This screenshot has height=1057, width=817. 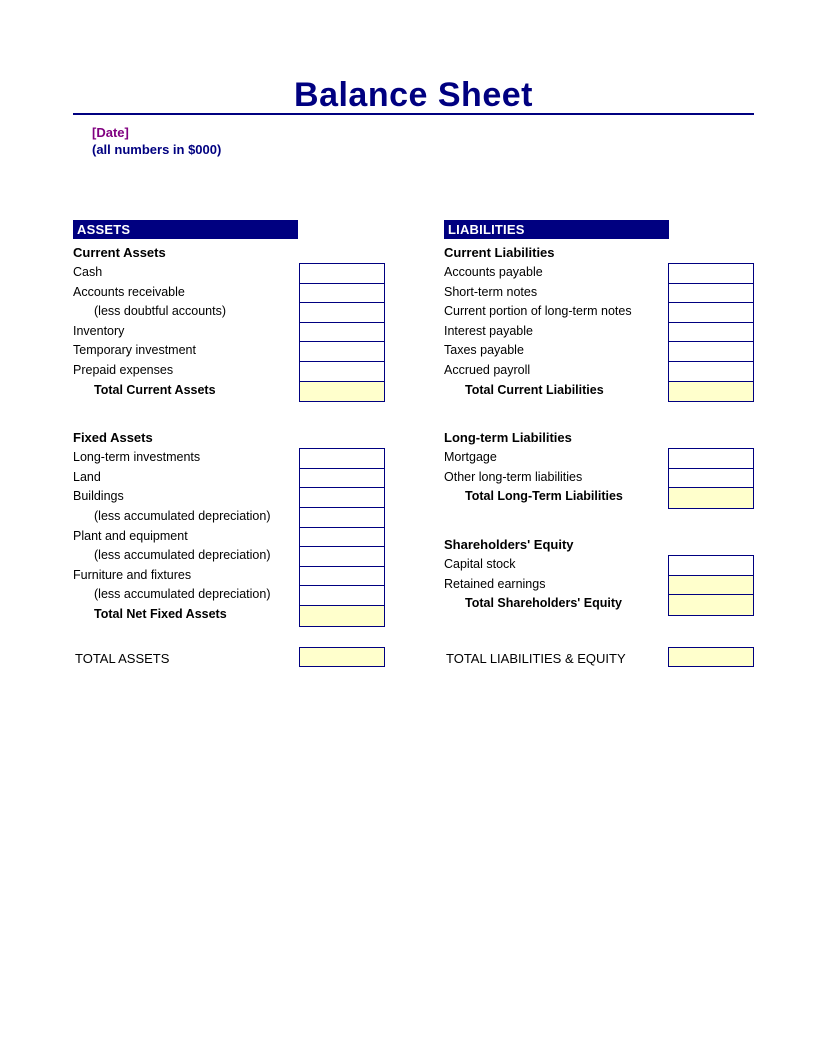 What do you see at coordinates (87, 476) in the screenshot?
I see `line-item-label: Land` at bounding box center [87, 476].